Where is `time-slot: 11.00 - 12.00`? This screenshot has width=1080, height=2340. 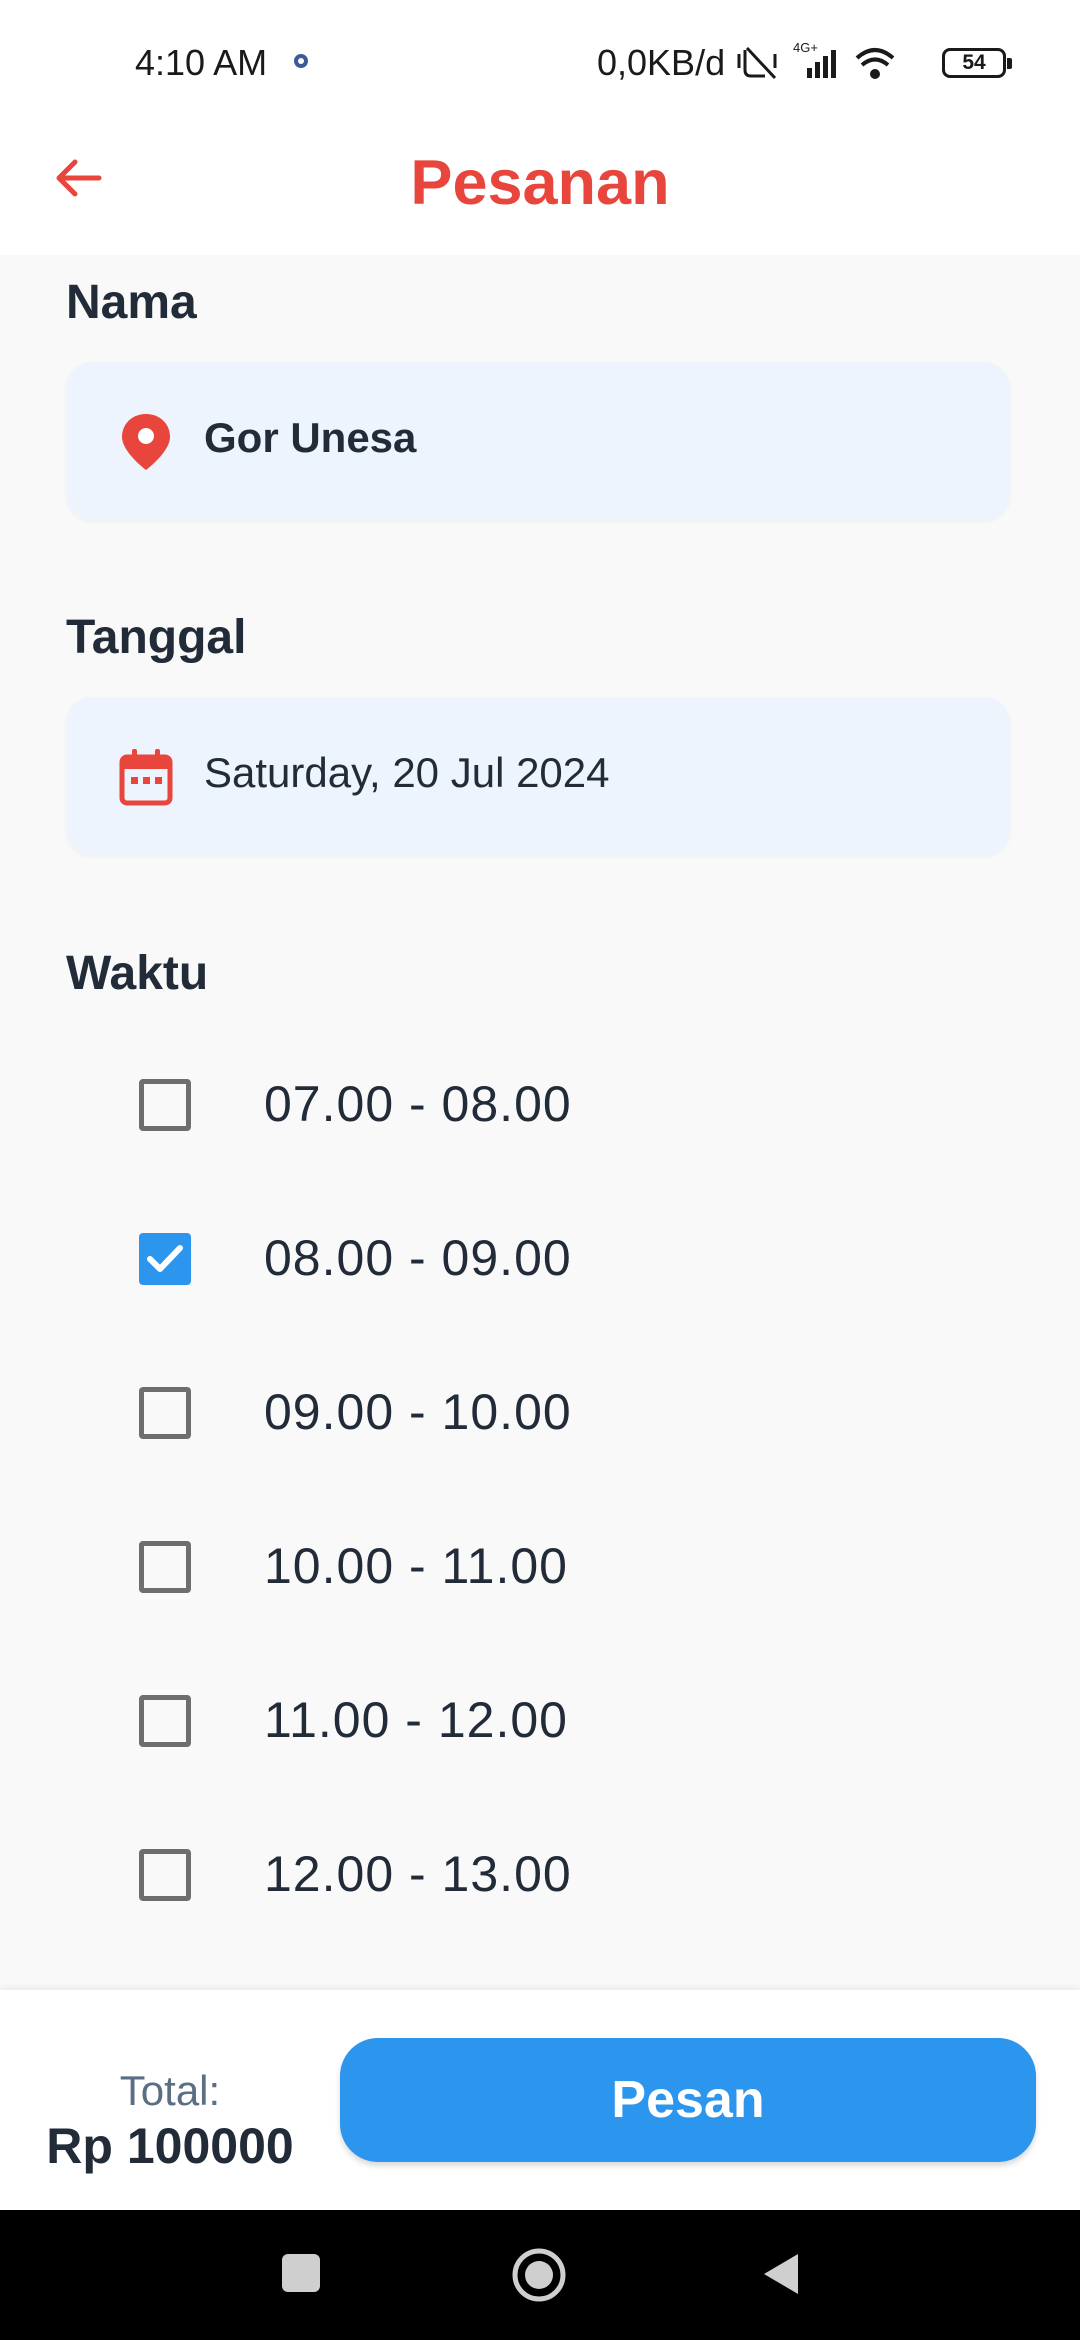
time-slot: 11.00 - 12.00 is located at coordinates (540, 1720).